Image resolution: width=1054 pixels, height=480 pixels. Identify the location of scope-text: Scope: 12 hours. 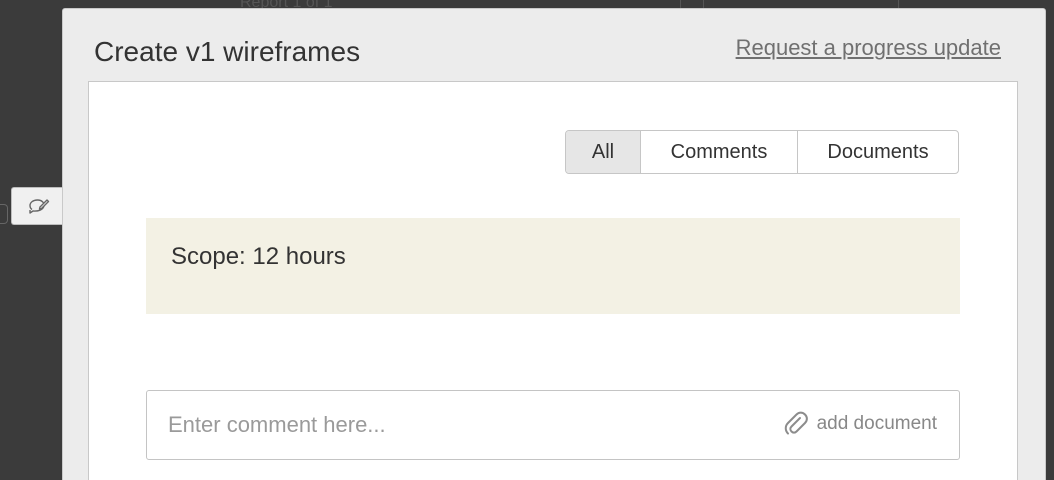
(258, 256).